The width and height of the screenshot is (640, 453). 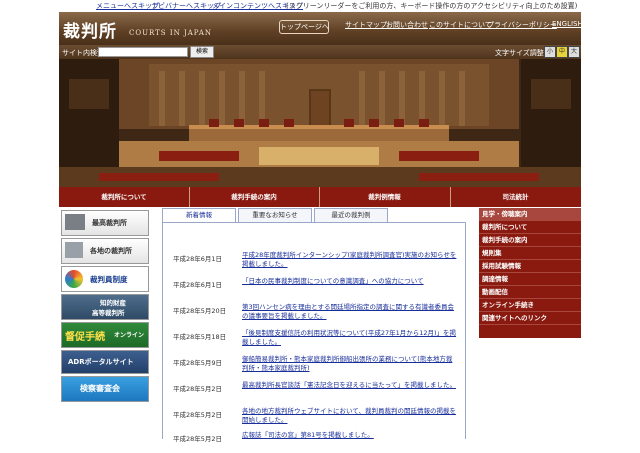 I want to click on top-page-button: トップページへ, so click(x=304, y=27).